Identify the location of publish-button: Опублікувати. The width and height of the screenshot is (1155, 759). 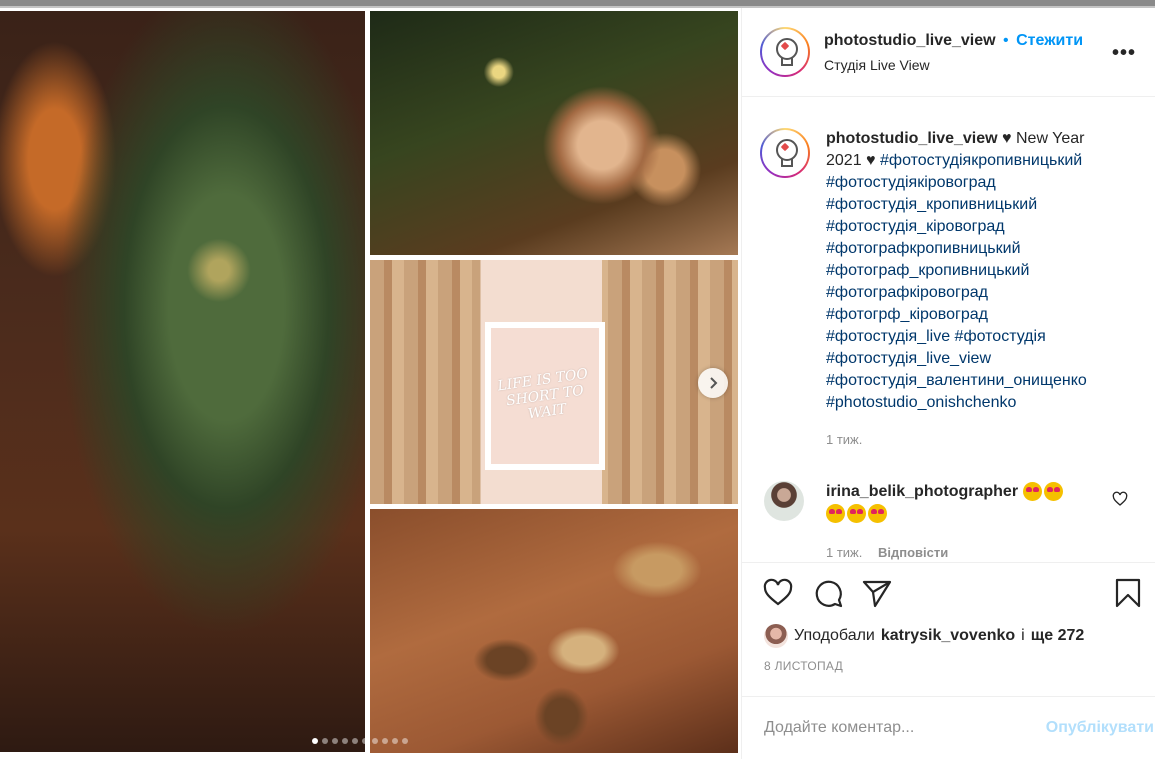
(1100, 728).